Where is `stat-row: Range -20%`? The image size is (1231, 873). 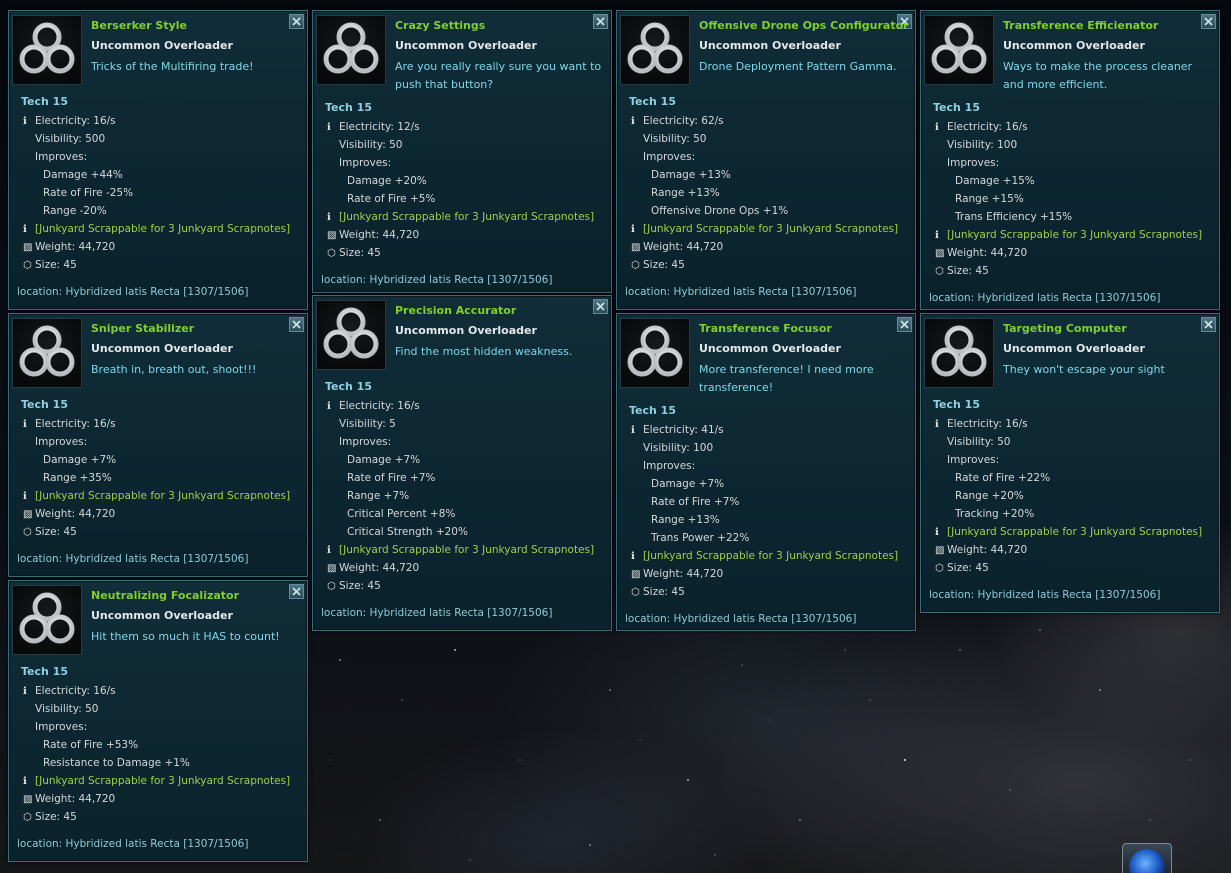
stat-row: Range -20% is located at coordinates (75, 211).